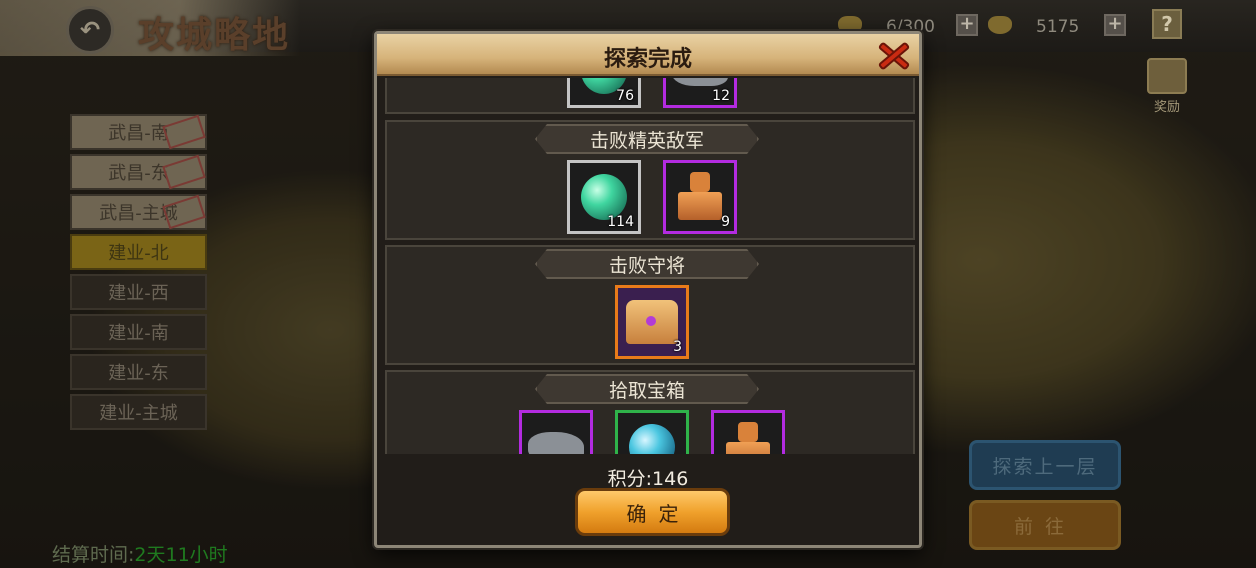 This screenshot has height=568, width=1256. I want to click on reward-items: 114 9, so click(651, 197).